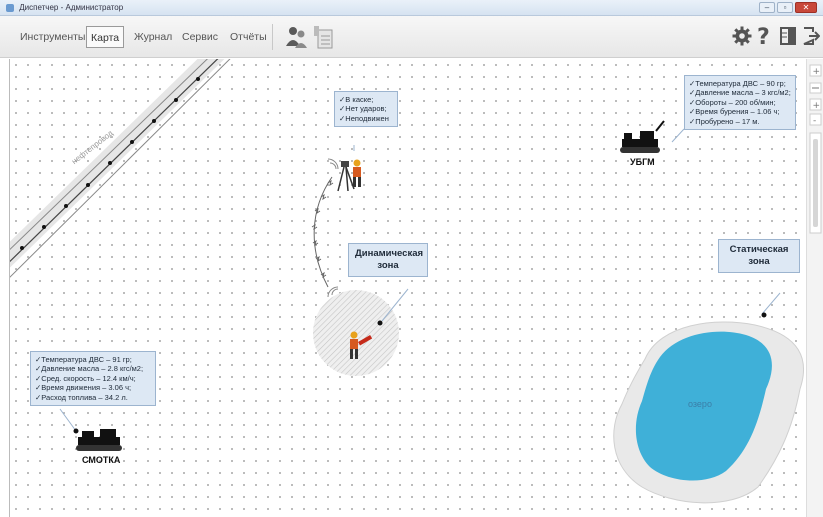 The image size is (823, 517). I want to click on signal-path, so click(322, 232).